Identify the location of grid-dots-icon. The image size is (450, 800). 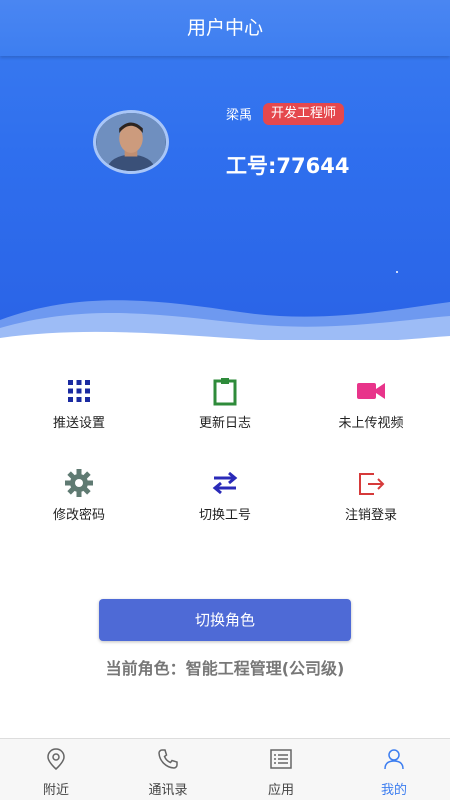
(79, 391).